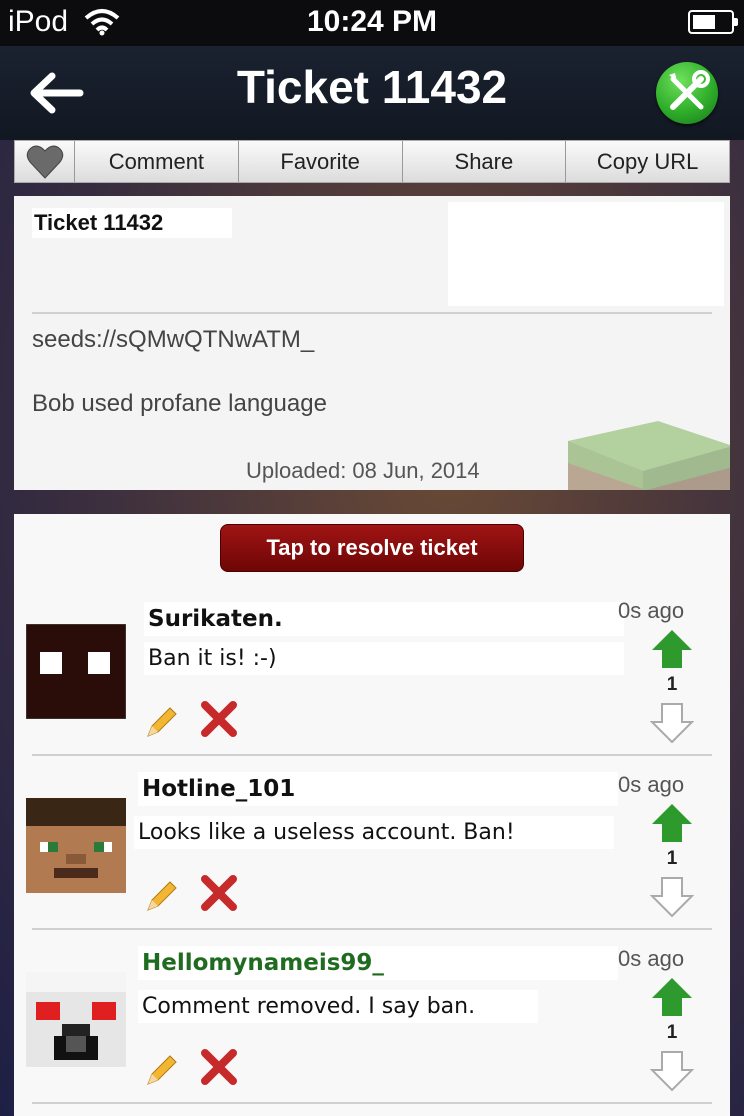 The width and height of the screenshot is (744, 1116). What do you see at coordinates (378, 963) in the screenshot?
I see `comment-author: Hellomynameis99_` at bounding box center [378, 963].